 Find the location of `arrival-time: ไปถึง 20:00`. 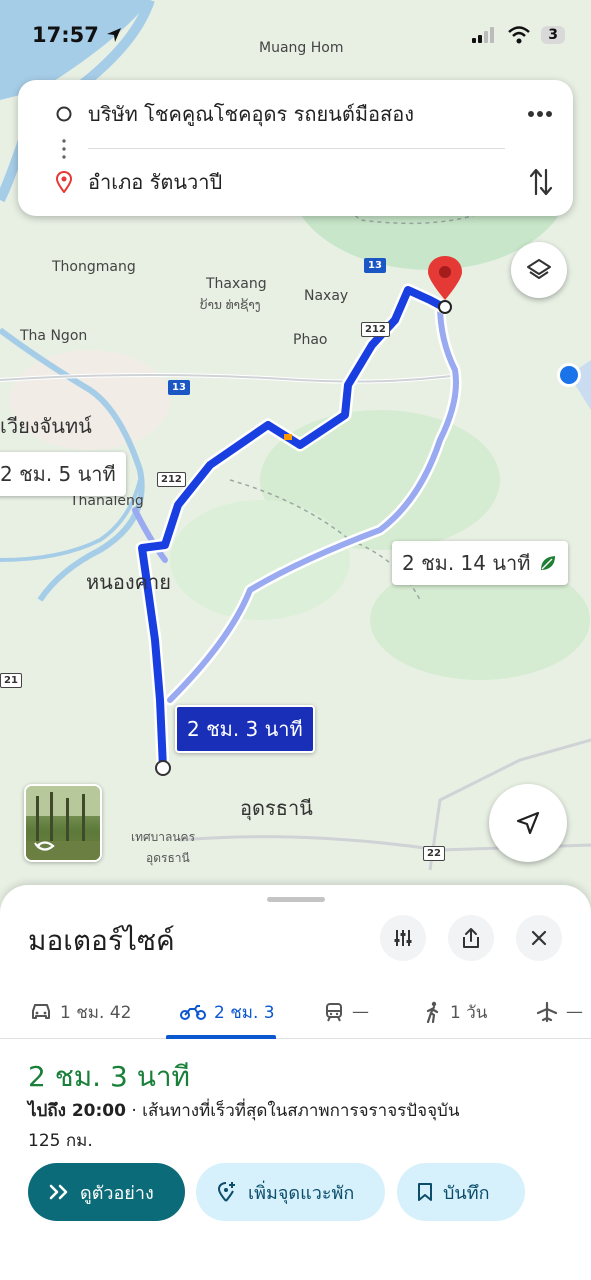

arrival-time: ไปถึง 20:00 is located at coordinates (77, 1111).